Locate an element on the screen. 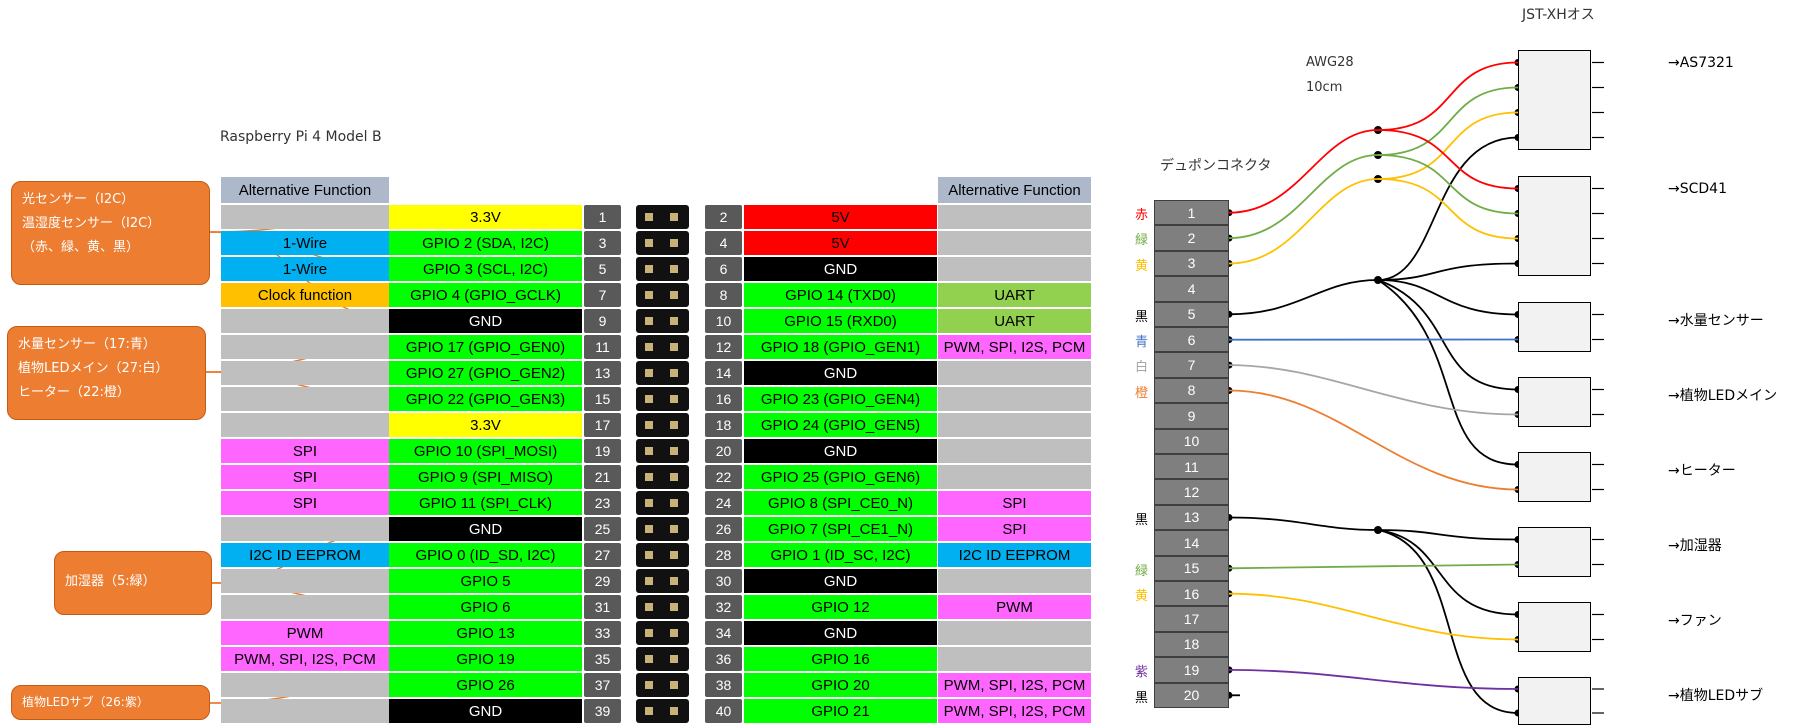 The height and width of the screenshot is (726, 1801). pin-number-right: 36 is located at coordinates (723, 659).